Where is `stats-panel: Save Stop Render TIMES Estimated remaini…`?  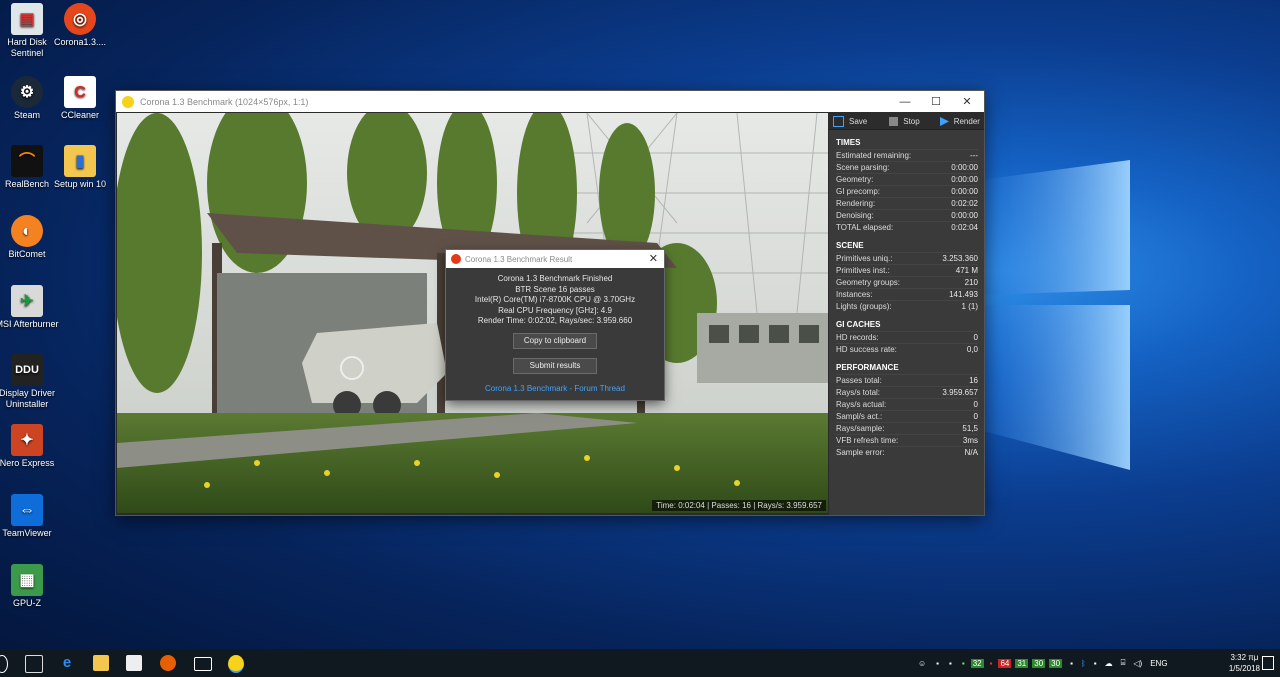 stats-panel: Save Stop Render TIMES Estimated remaini… is located at coordinates (906, 314).